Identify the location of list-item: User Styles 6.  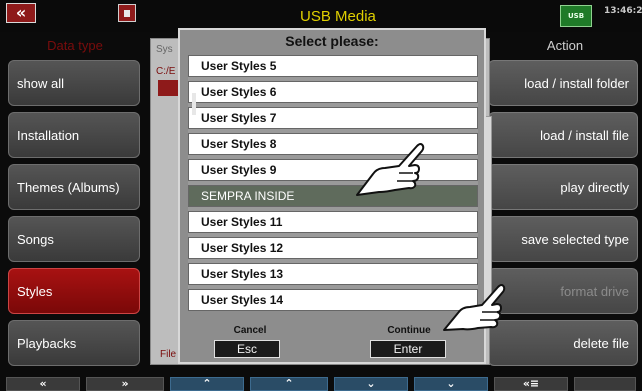
(333, 92).